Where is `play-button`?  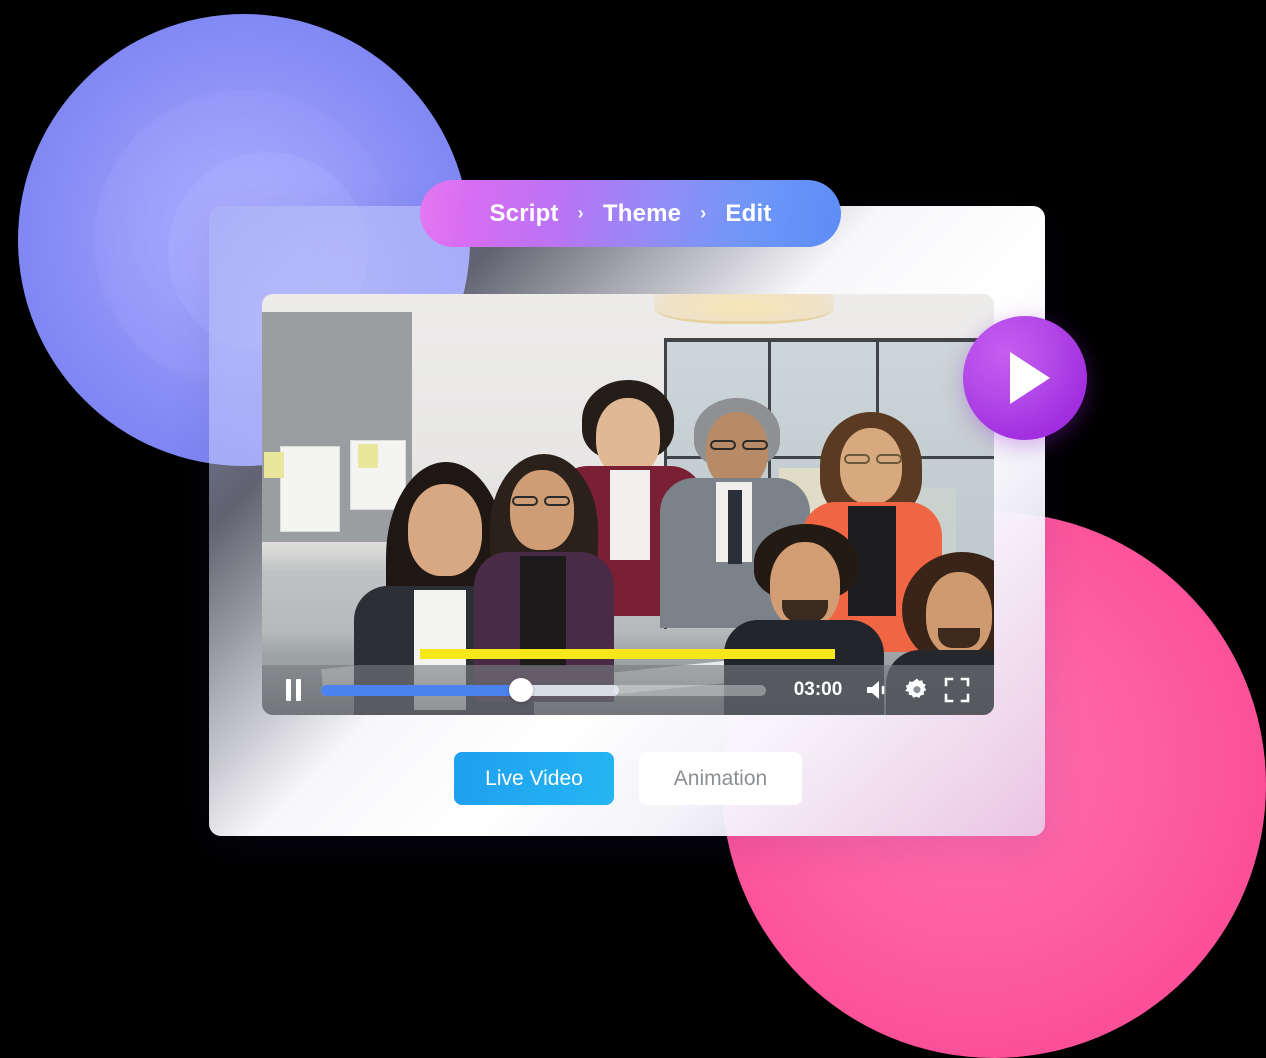
play-button is located at coordinates (1025, 378).